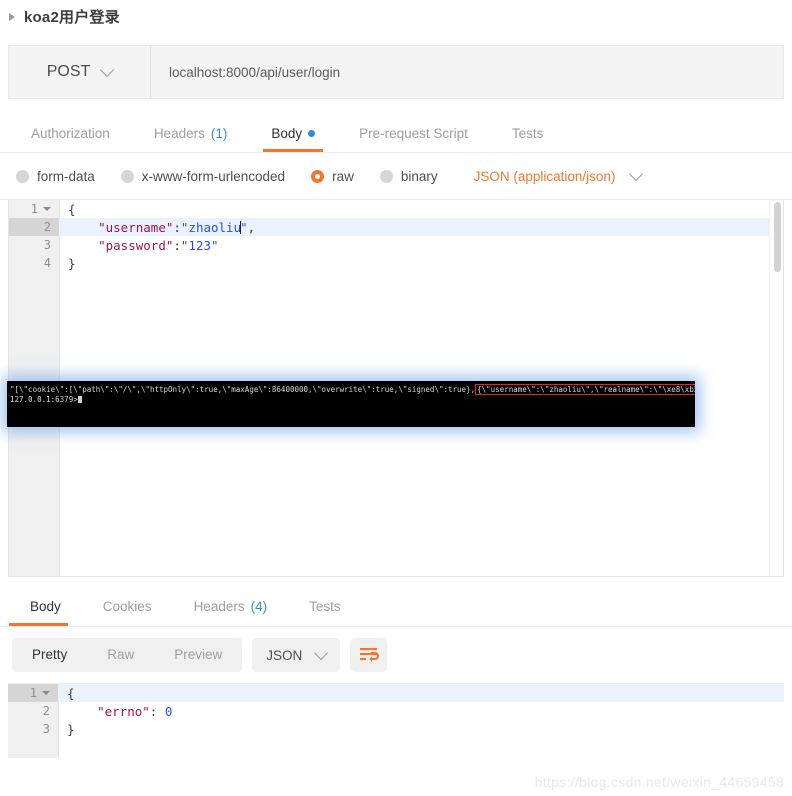  What do you see at coordinates (219, 133) in the screenshot?
I see `tab-count: (1)` at bounding box center [219, 133].